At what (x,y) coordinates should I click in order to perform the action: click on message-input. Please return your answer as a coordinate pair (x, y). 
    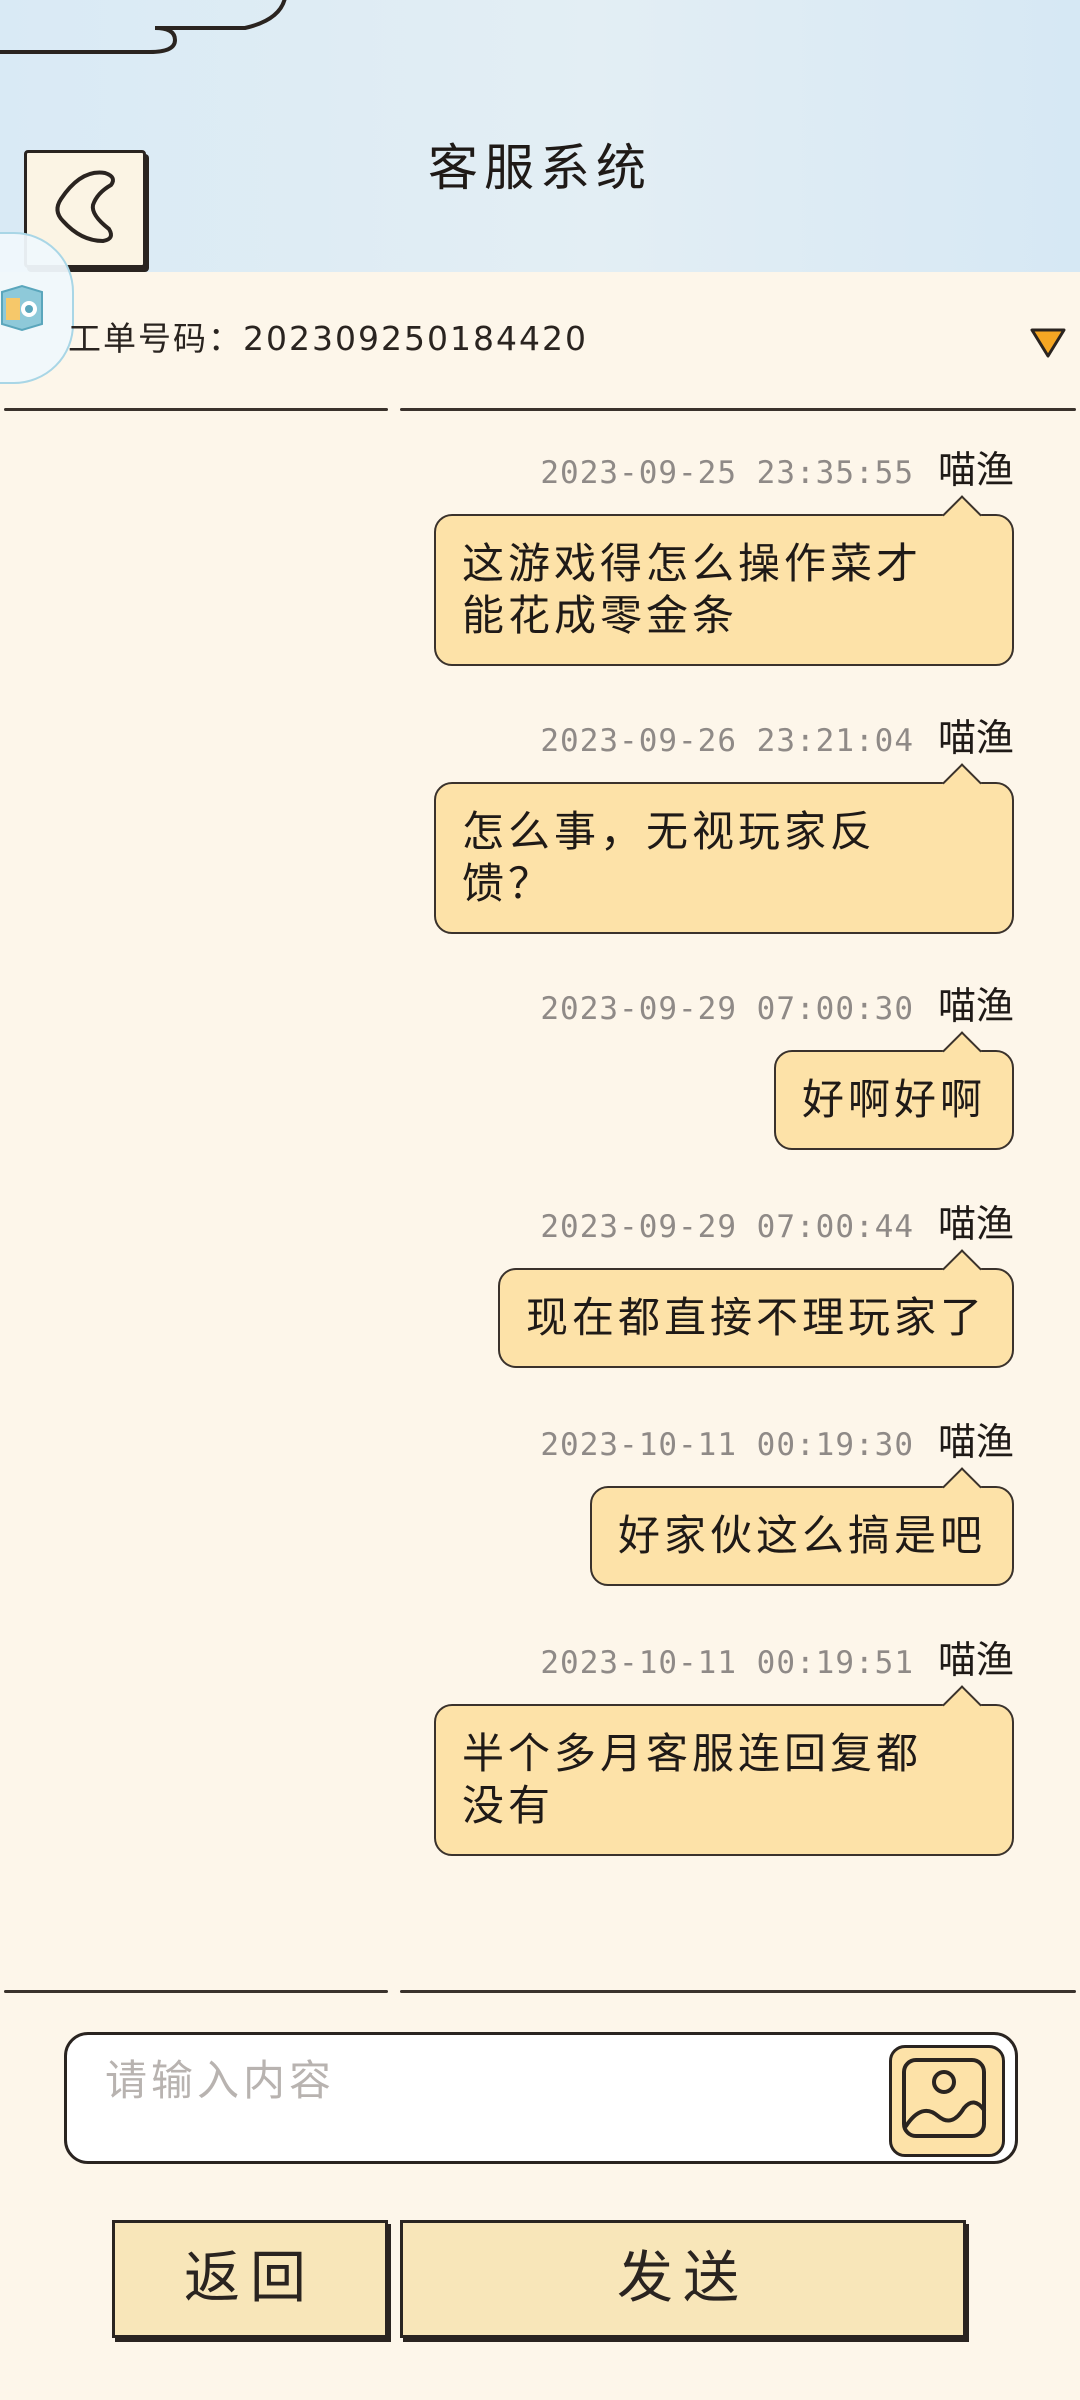
    Looking at the image, I should click on (505, 2080).